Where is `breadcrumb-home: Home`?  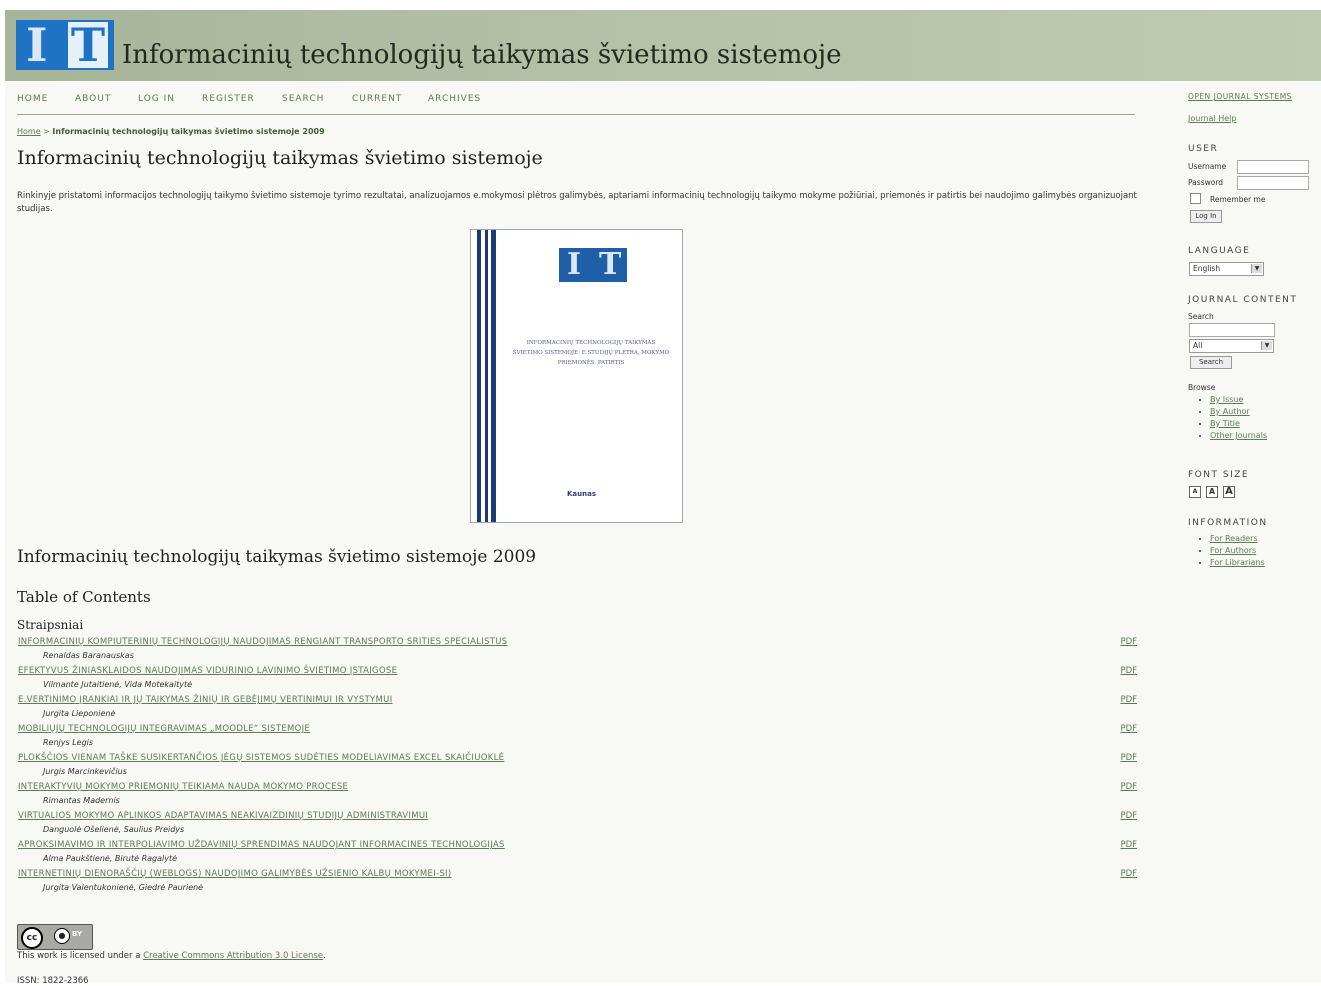 breadcrumb-home: Home is located at coordinates (29, 131).